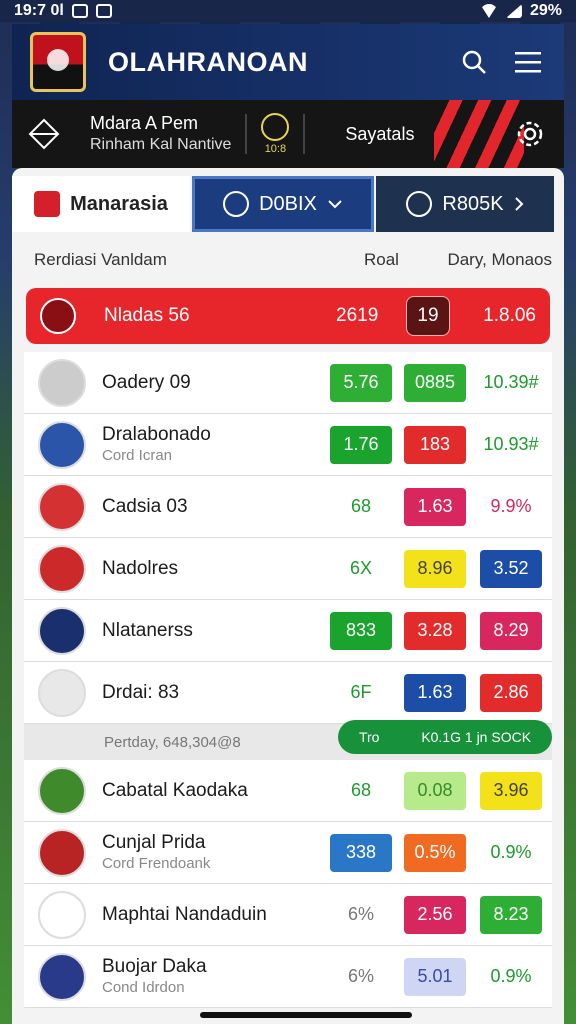 This screenshot has height=1024, width=576. I want to click on tab-label: D0BIX, so click(288, 203).